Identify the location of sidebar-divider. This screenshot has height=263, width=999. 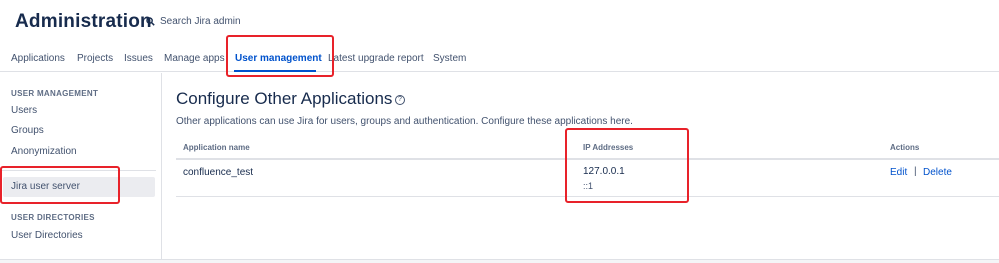
(78, 170).